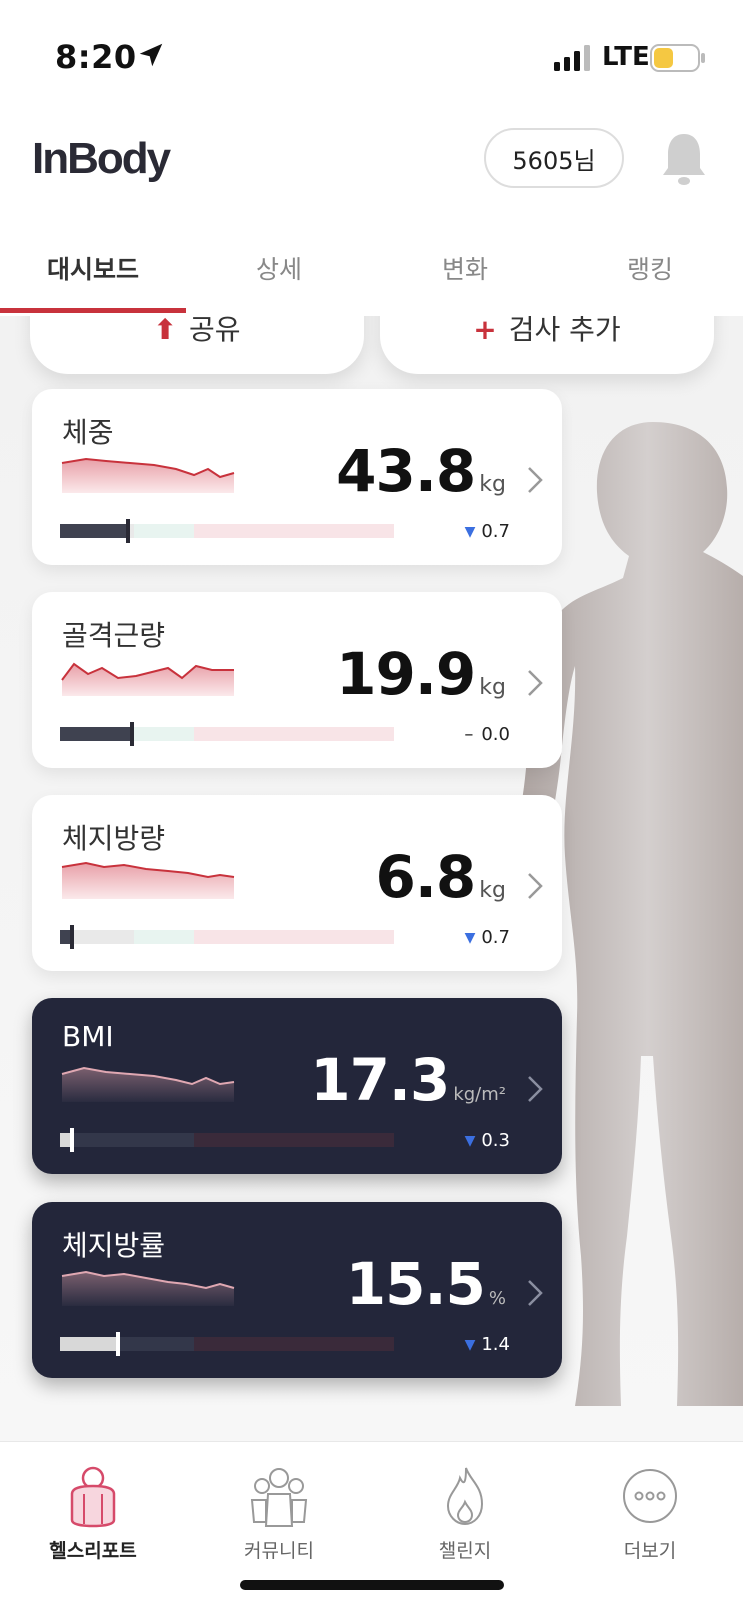 This screenshot has width=743, height=1609. Describe the element at coordinates (564, 331) in the screenshot. I see `add-test-label: 검사 추가` at that location.